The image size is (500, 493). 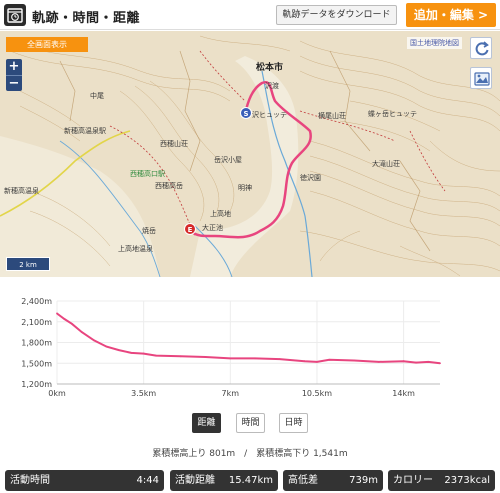 I want to click on toggle-date-button: 日時, so click(x=293, y=423).